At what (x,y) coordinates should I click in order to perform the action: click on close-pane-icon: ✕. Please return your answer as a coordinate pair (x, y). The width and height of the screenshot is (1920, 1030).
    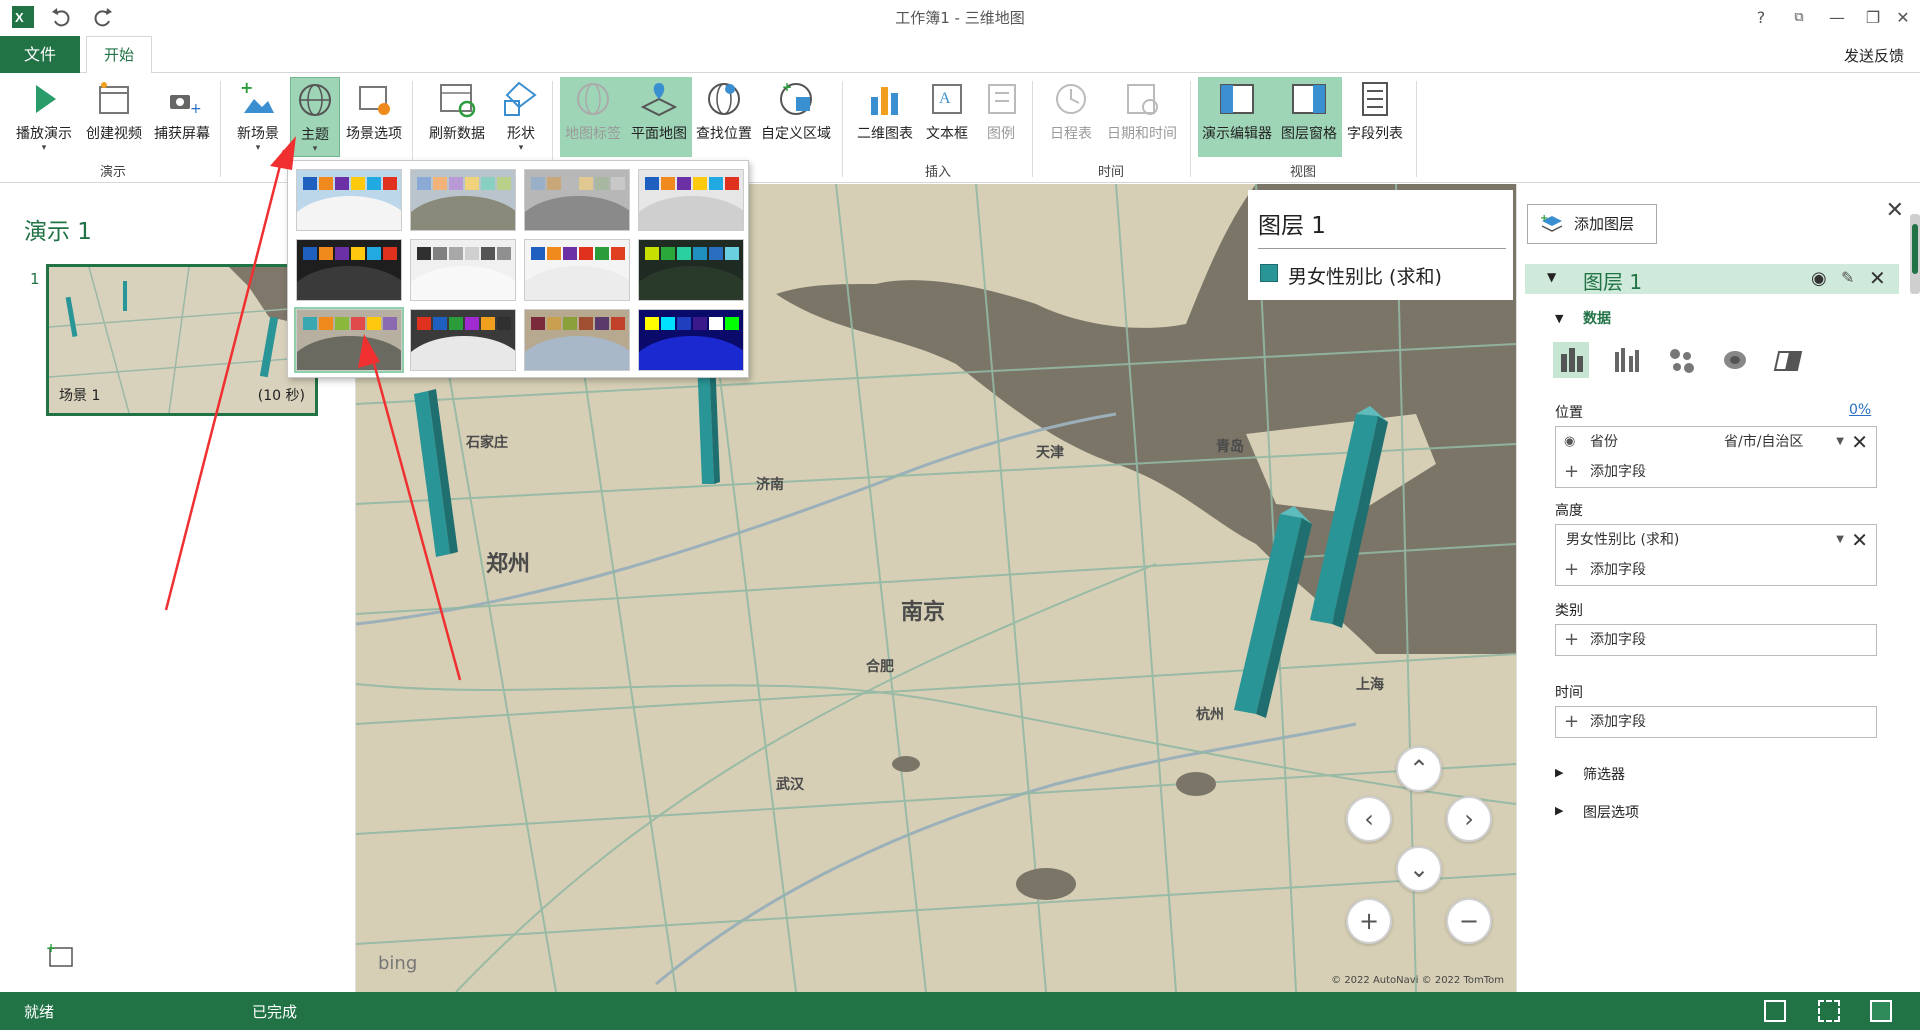
    Looking at the image, I should click on (1895, 210).